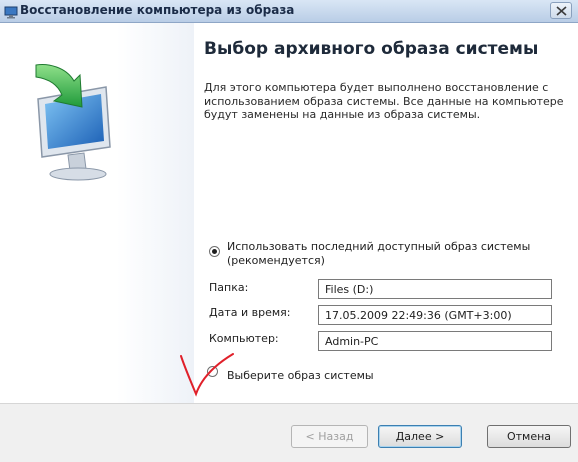 This screenshot has height=462, width=578. Describe the element at coordinates (529, 436) in the screenshot. I see `cancel-button: Отмена` at that location.